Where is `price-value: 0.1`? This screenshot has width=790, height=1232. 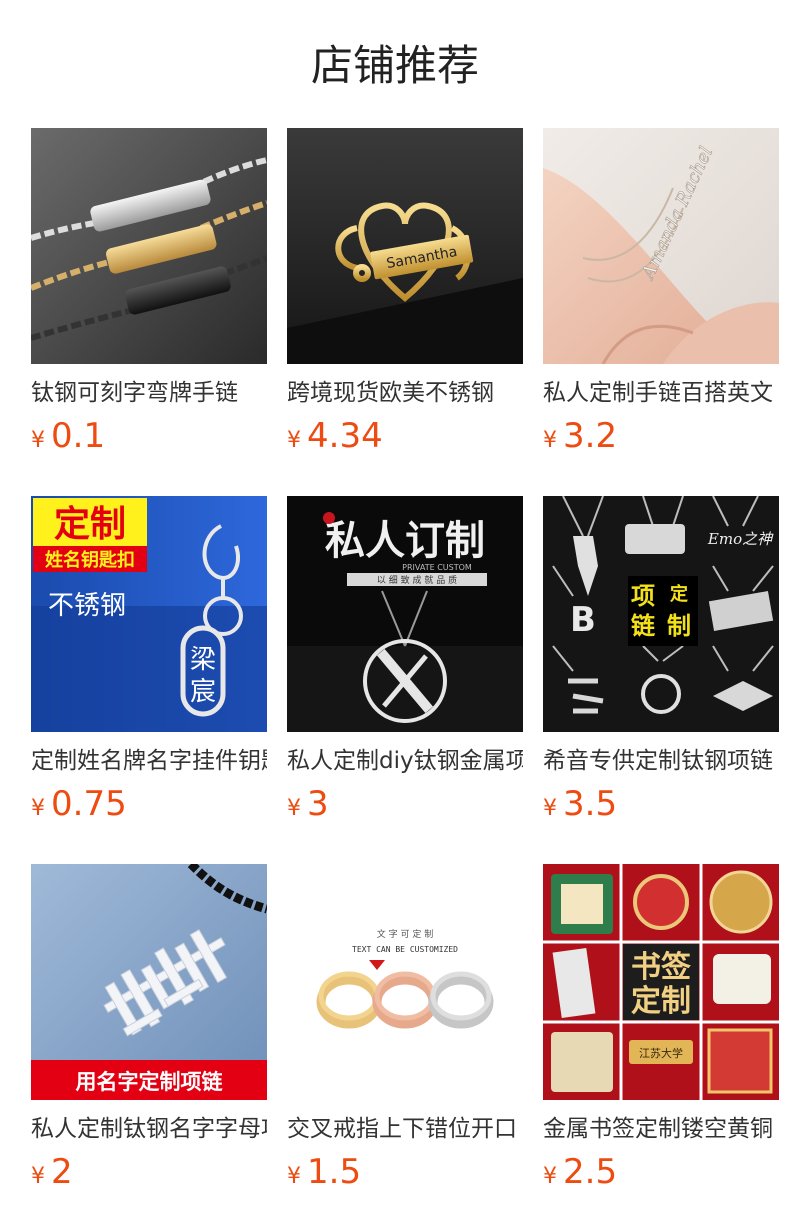 price-value: 0.1 is located at coordinates (78, 436).